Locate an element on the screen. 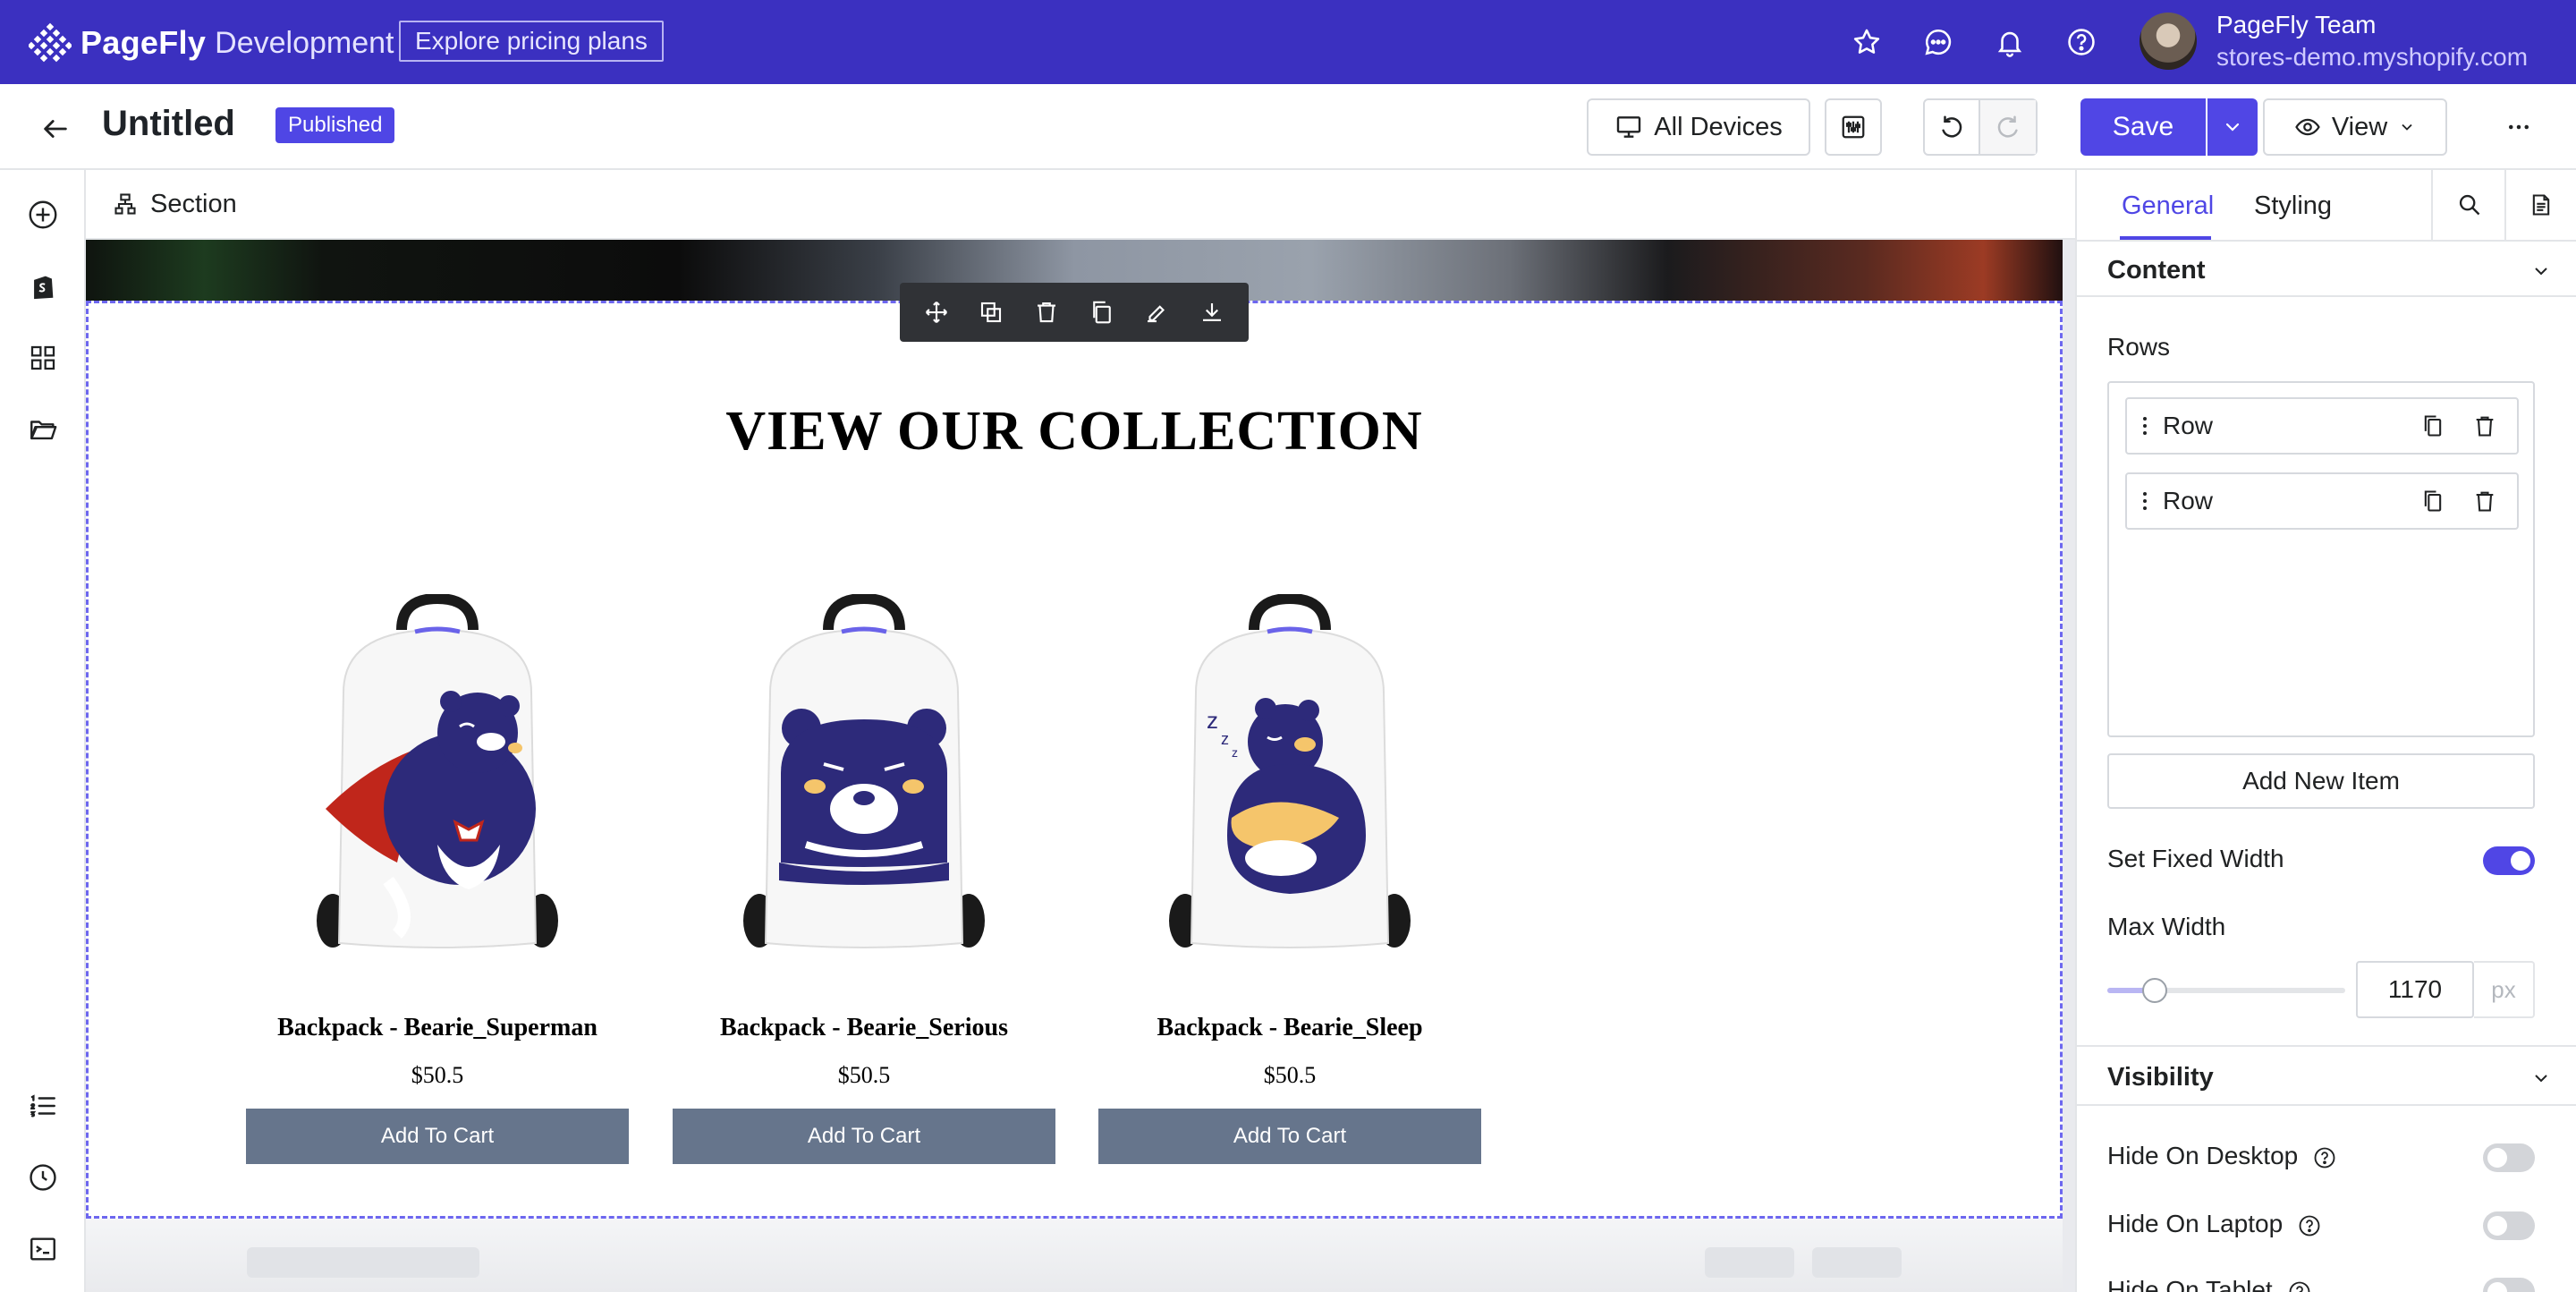  hide-on-laptop-row: Hide On Laptop is located at coordinates (2214, 1224).